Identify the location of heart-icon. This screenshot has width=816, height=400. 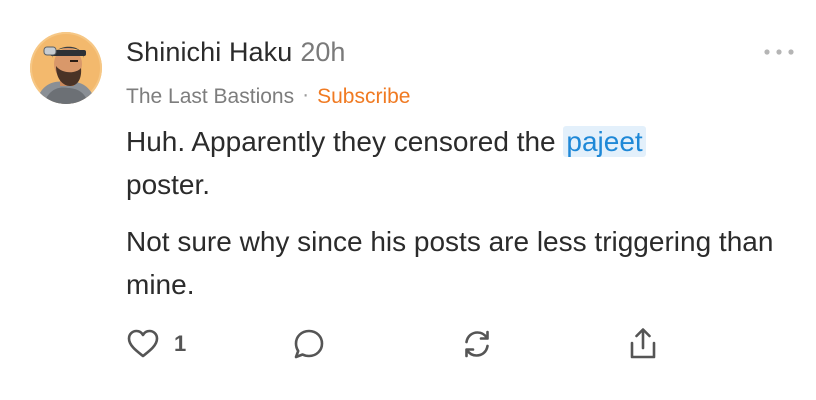
(143, 343).